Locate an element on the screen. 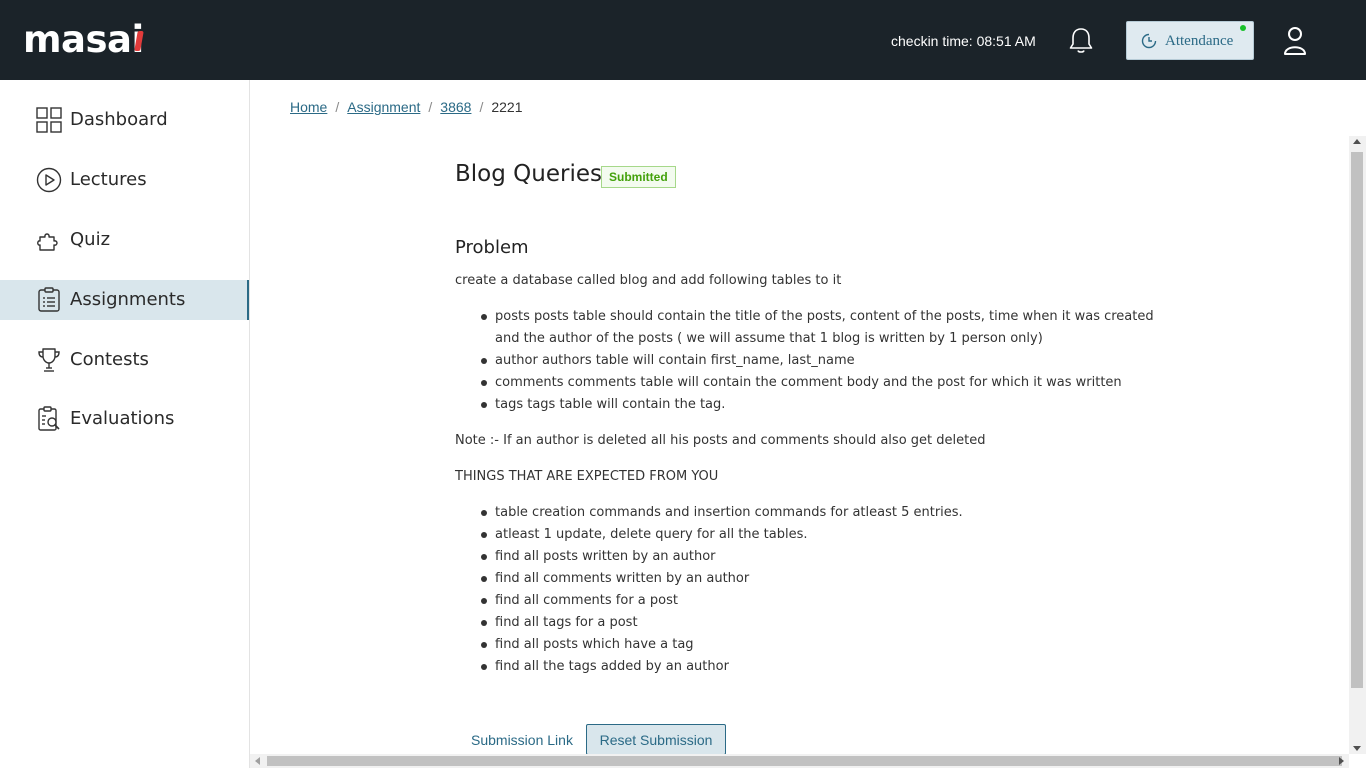 The width and height of the screenshot is (1366, 768). sidebar-item-label: Lectures is located at coordinates (108, 179).